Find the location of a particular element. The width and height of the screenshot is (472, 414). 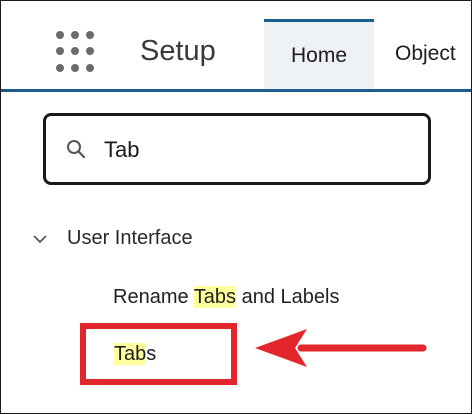

app-launcher-icon is located at coordinates (77, 52).